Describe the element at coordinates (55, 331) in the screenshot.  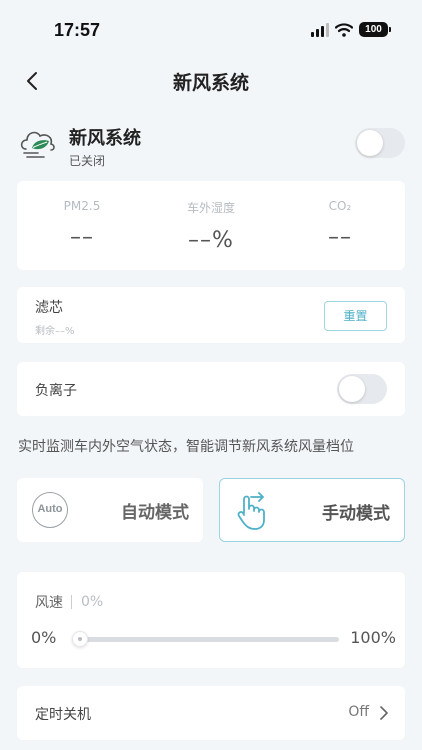
I see `filter-remaining: 剩余––%` at that location.